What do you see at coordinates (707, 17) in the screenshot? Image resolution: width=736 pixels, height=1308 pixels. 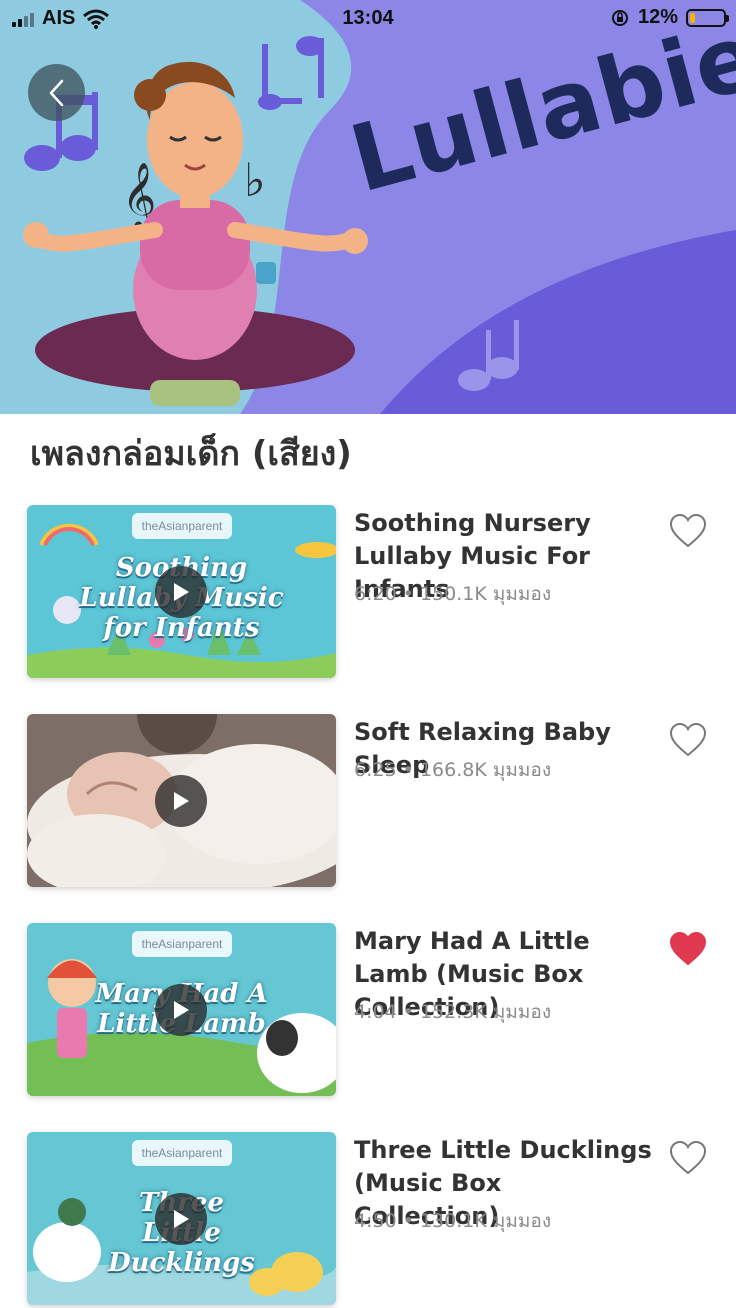 I see `battery-icon` at bounding box center [707, 17].